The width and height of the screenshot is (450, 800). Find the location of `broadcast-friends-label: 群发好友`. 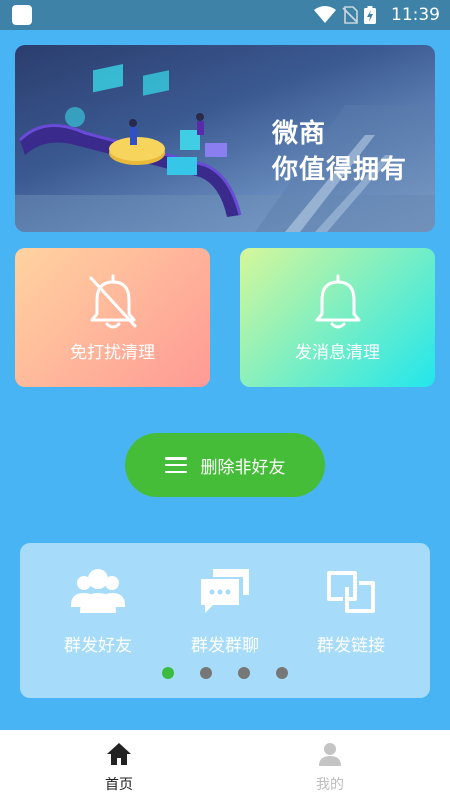

broadcast-friends-label: 群发好友 is located at coordinates (98, 646).